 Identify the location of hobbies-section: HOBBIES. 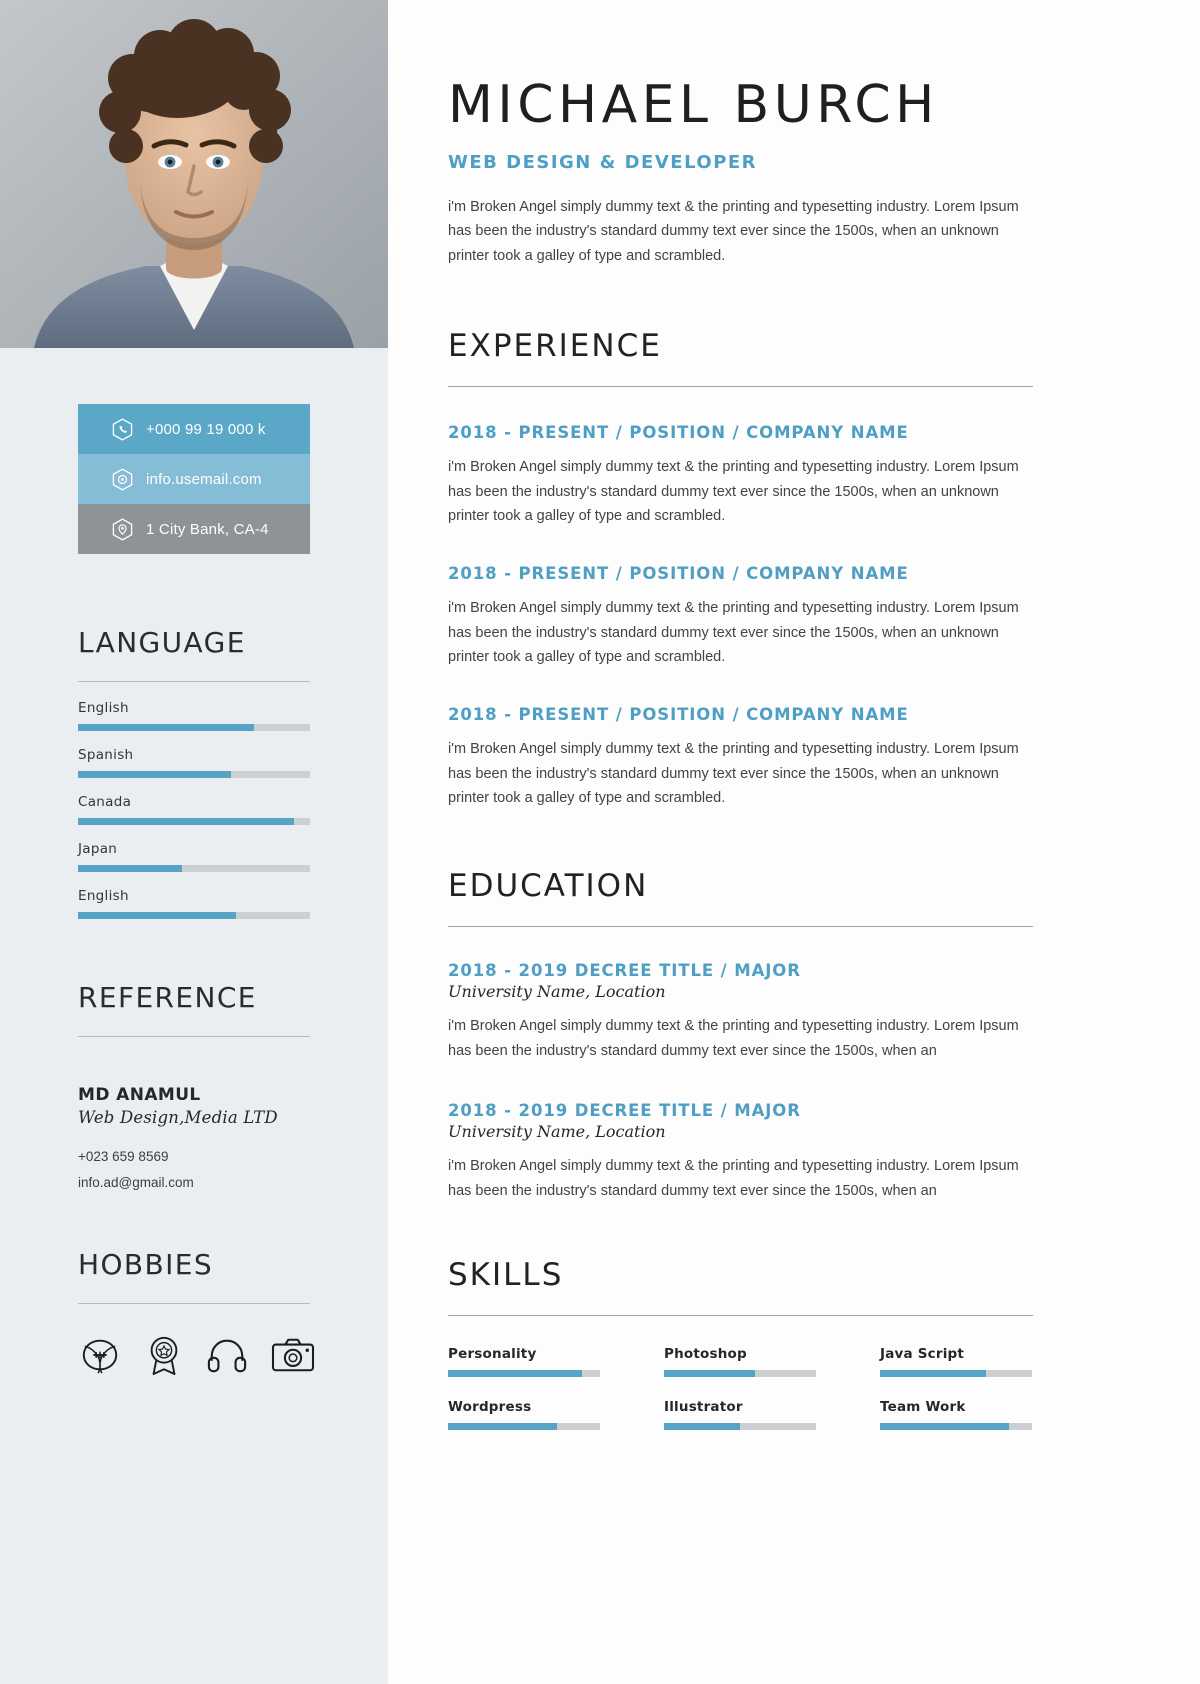
(196, 1314).